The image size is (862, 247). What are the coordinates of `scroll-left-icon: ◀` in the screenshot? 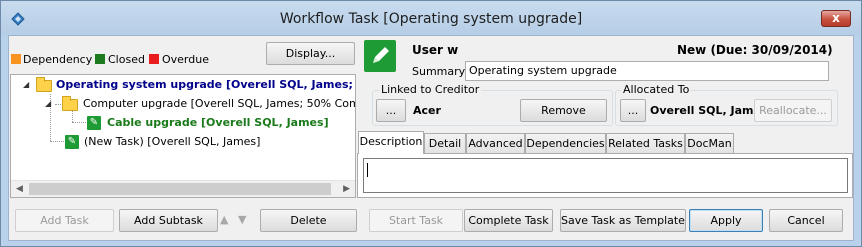 It's located at (19, 189).